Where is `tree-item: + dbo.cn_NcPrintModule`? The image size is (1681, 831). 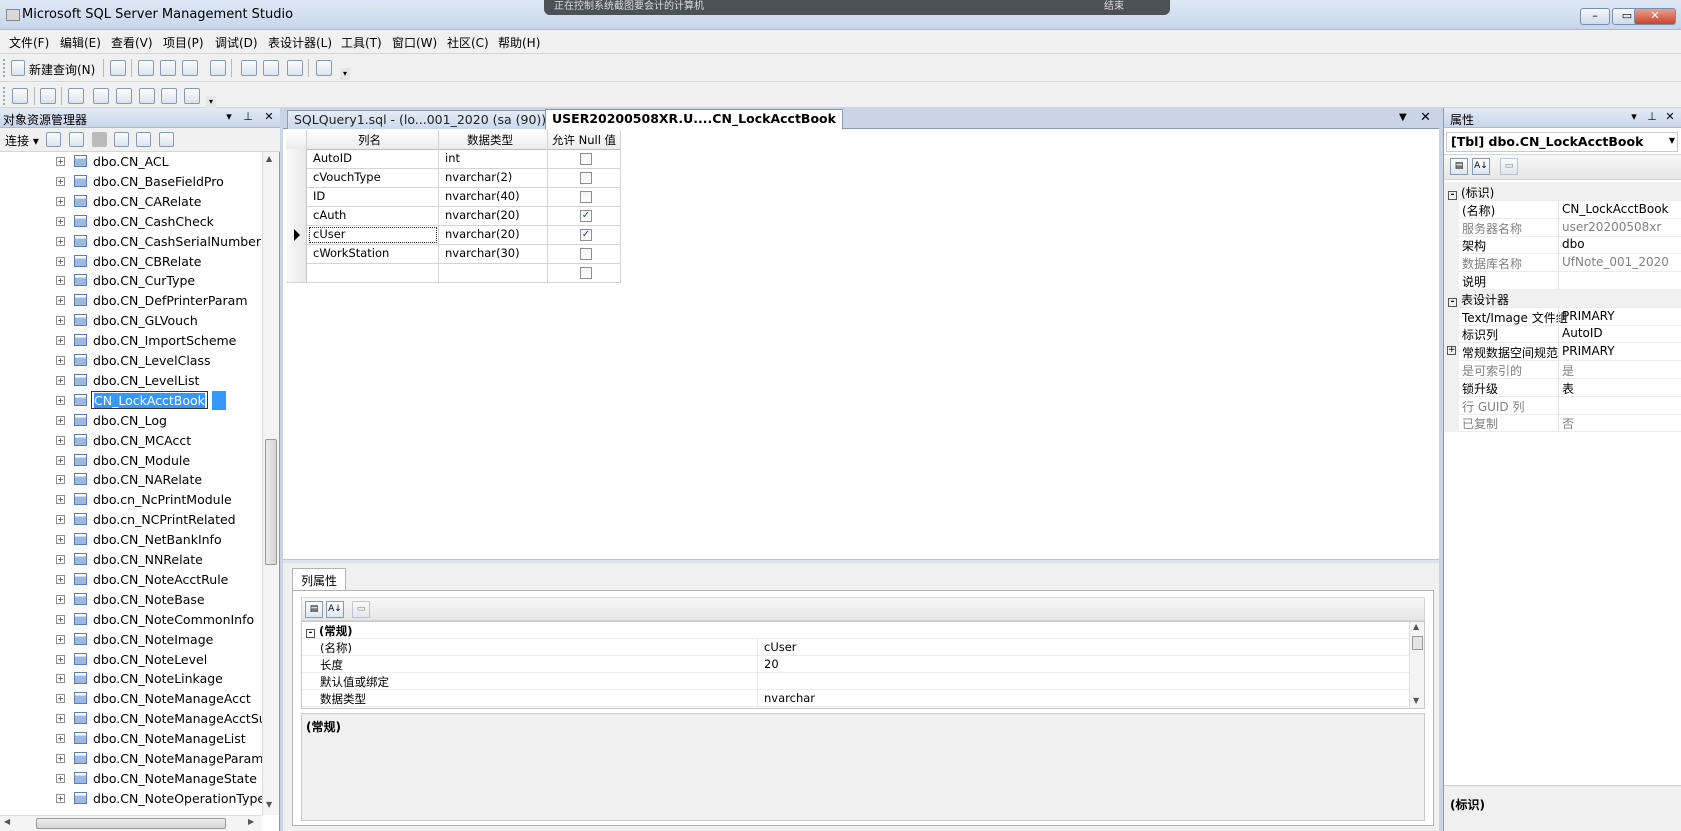 tree-item: + dbo.cn_NcPrintModule is located at coordinates (131, 500).